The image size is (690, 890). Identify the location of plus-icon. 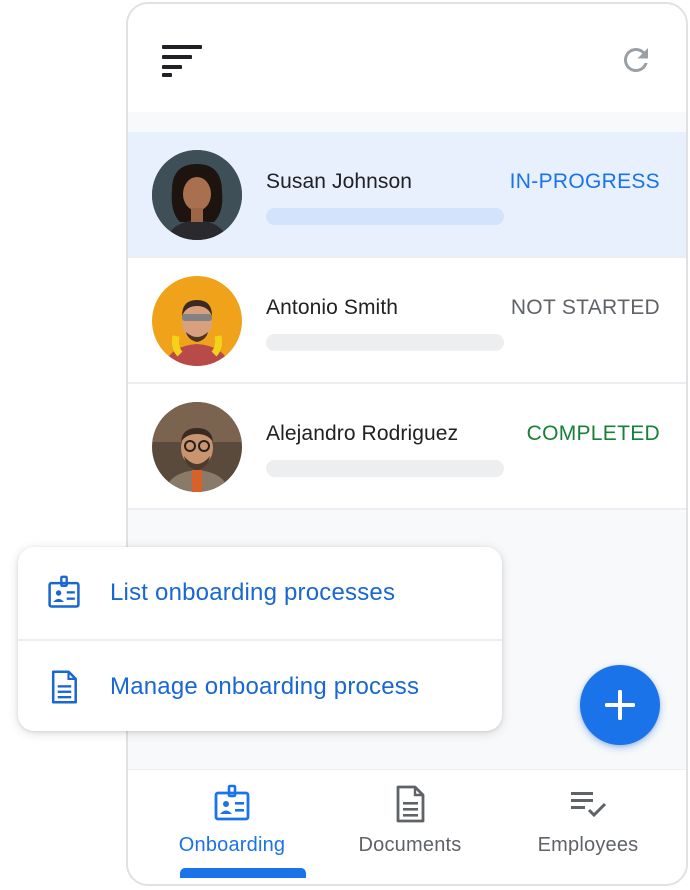
(620, 705).